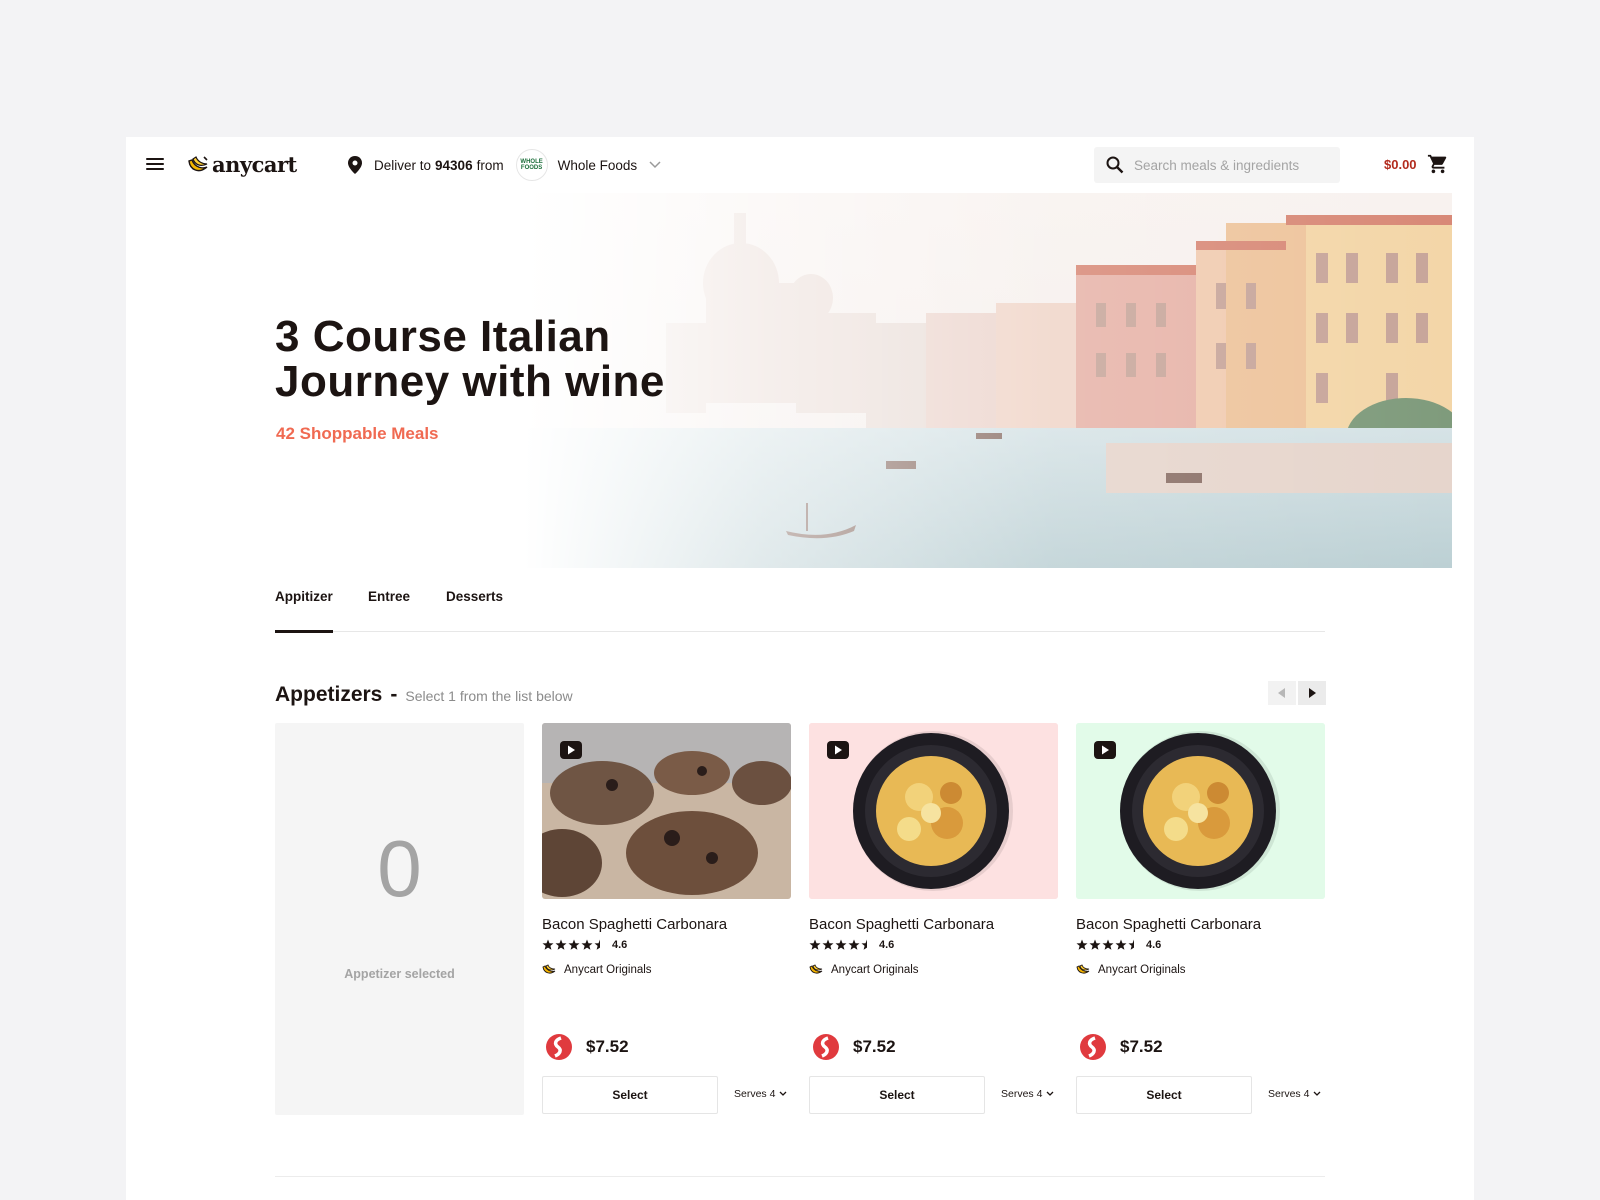 The height and width of the screenshot is (1200, 1600). I want to click on course-tabs: Appitizer Entree Desserts, so click(800, 611).